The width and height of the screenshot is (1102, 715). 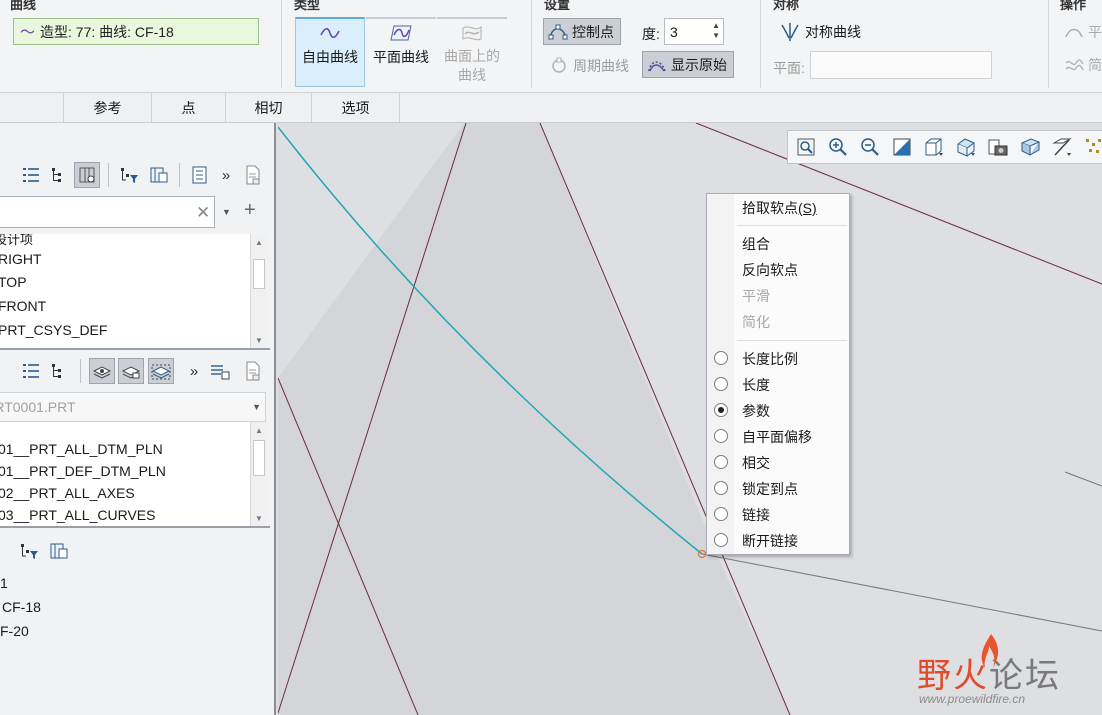 I want to click on curve-on-surface-button: 曲面上的曲线, so click(x=472, y=52).